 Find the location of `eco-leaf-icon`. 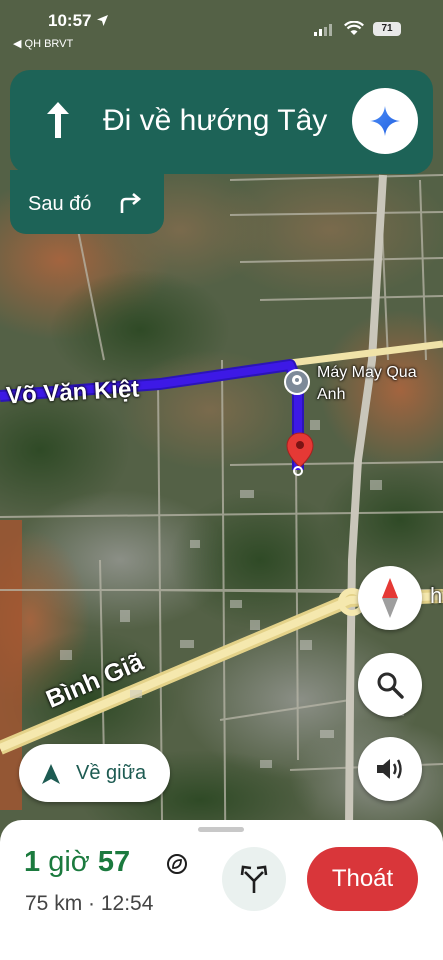

eco-leaf-icon is located at coordinates (177, 864).